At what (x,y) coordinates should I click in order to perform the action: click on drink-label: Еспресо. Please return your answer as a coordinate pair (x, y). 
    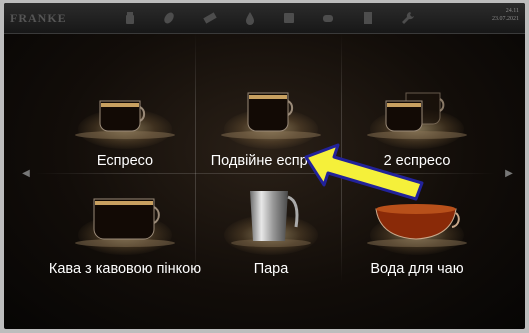
    Looking at the image, I should click on (125, 161).